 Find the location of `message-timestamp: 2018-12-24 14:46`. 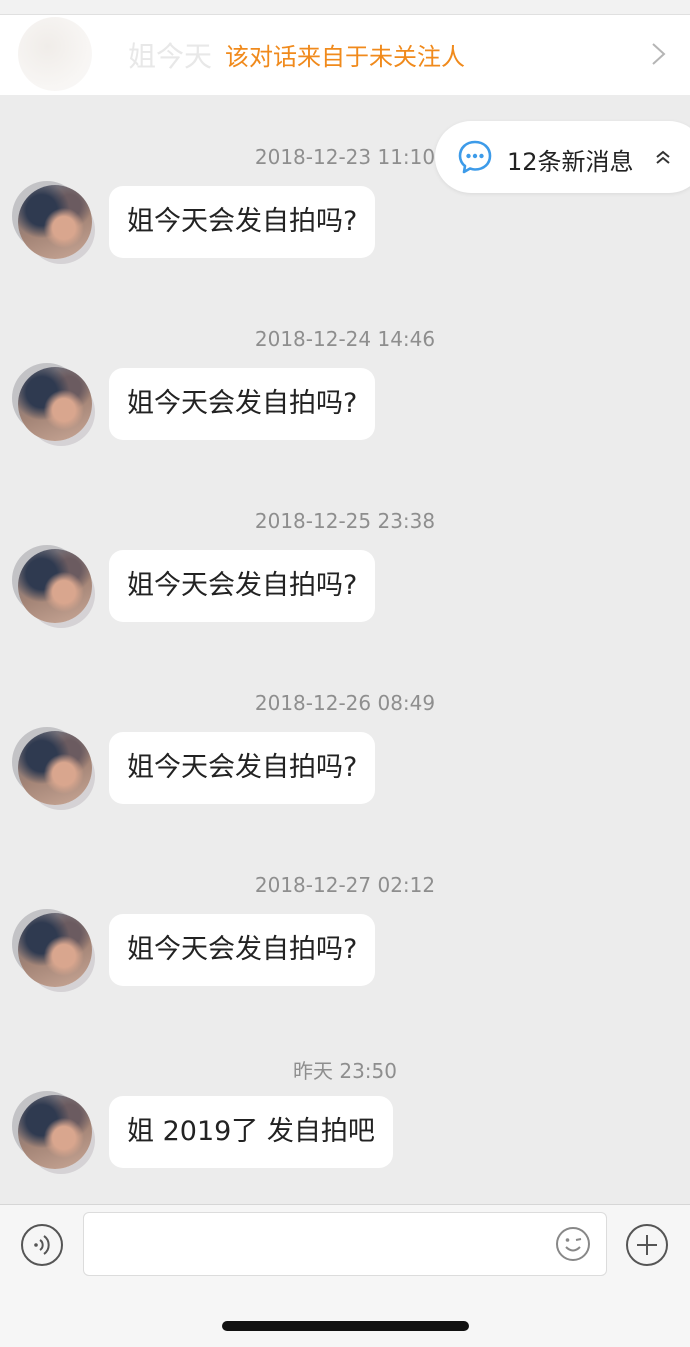

message-timestamp: 2018-12-24 14:46 is located at coordinates (345, 339).